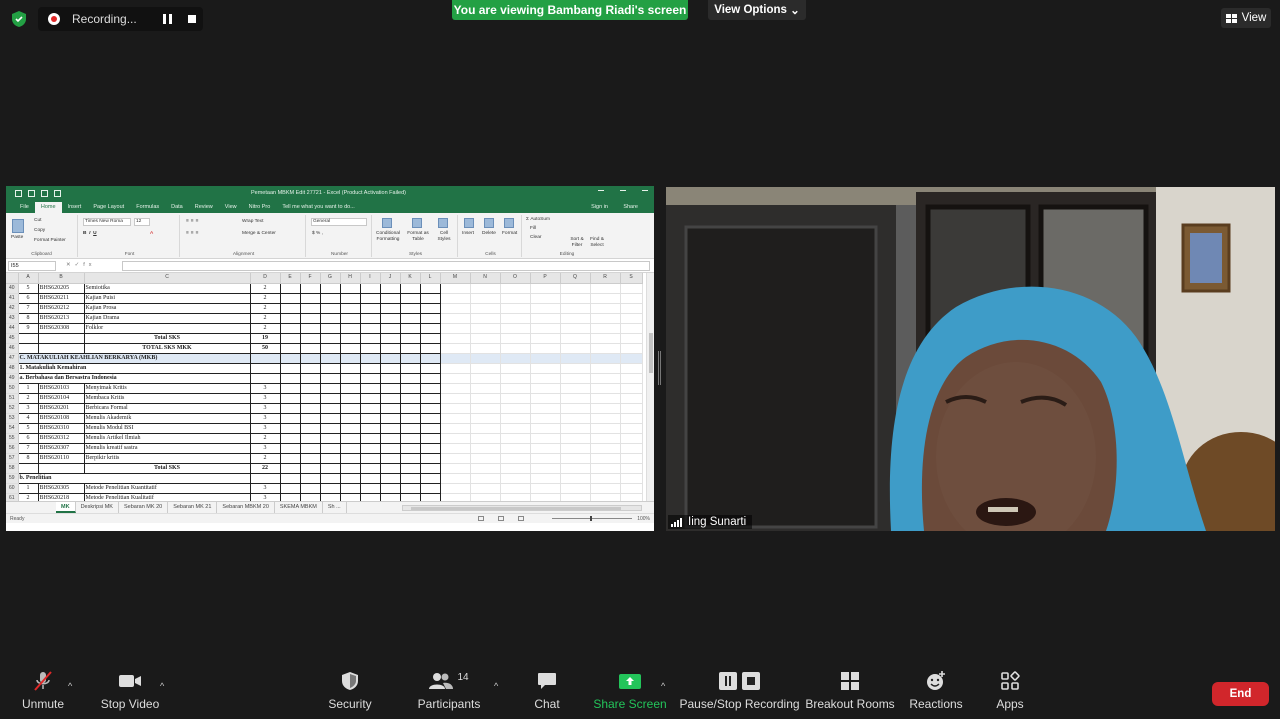 The height and width of the screenshot is (719, 1280). Describe the element at coordinates (12, 497) in the screenshot. I see `row-number: 61` at that location.